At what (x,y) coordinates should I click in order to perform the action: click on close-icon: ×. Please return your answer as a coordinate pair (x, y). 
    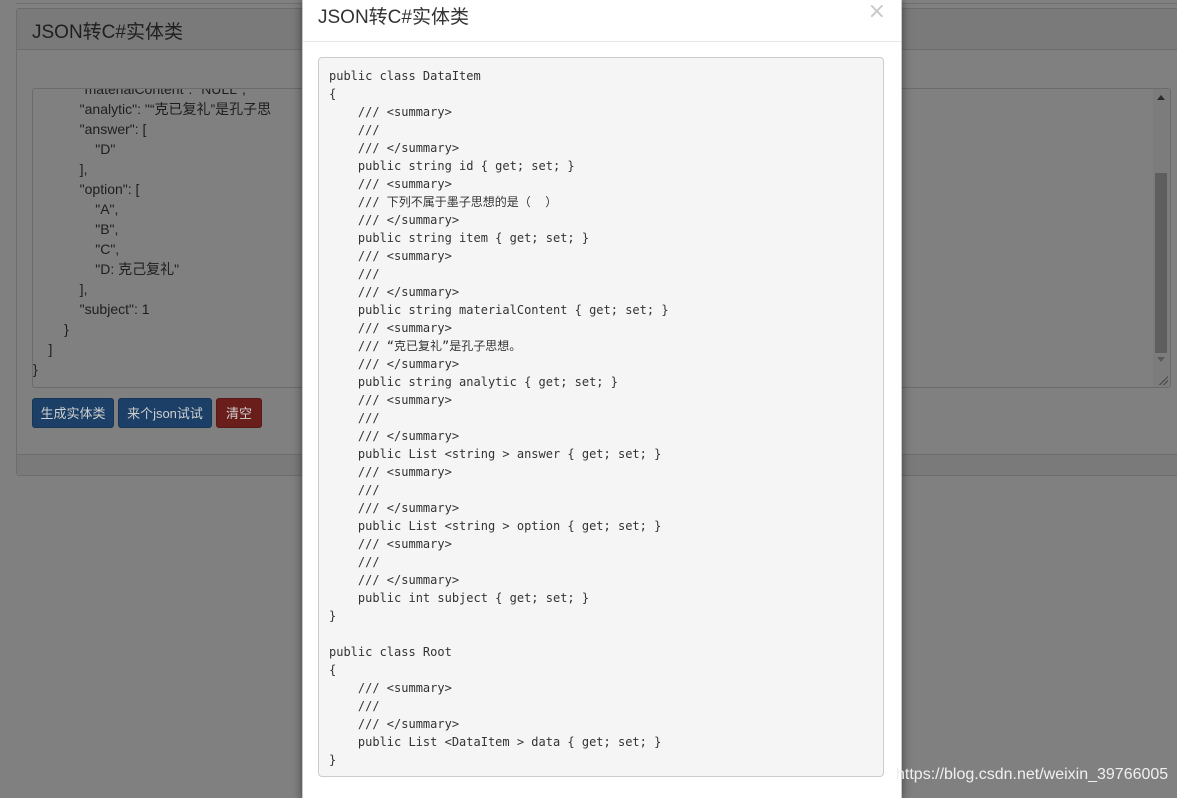
    Looking at the image, I should click on (877, 12).